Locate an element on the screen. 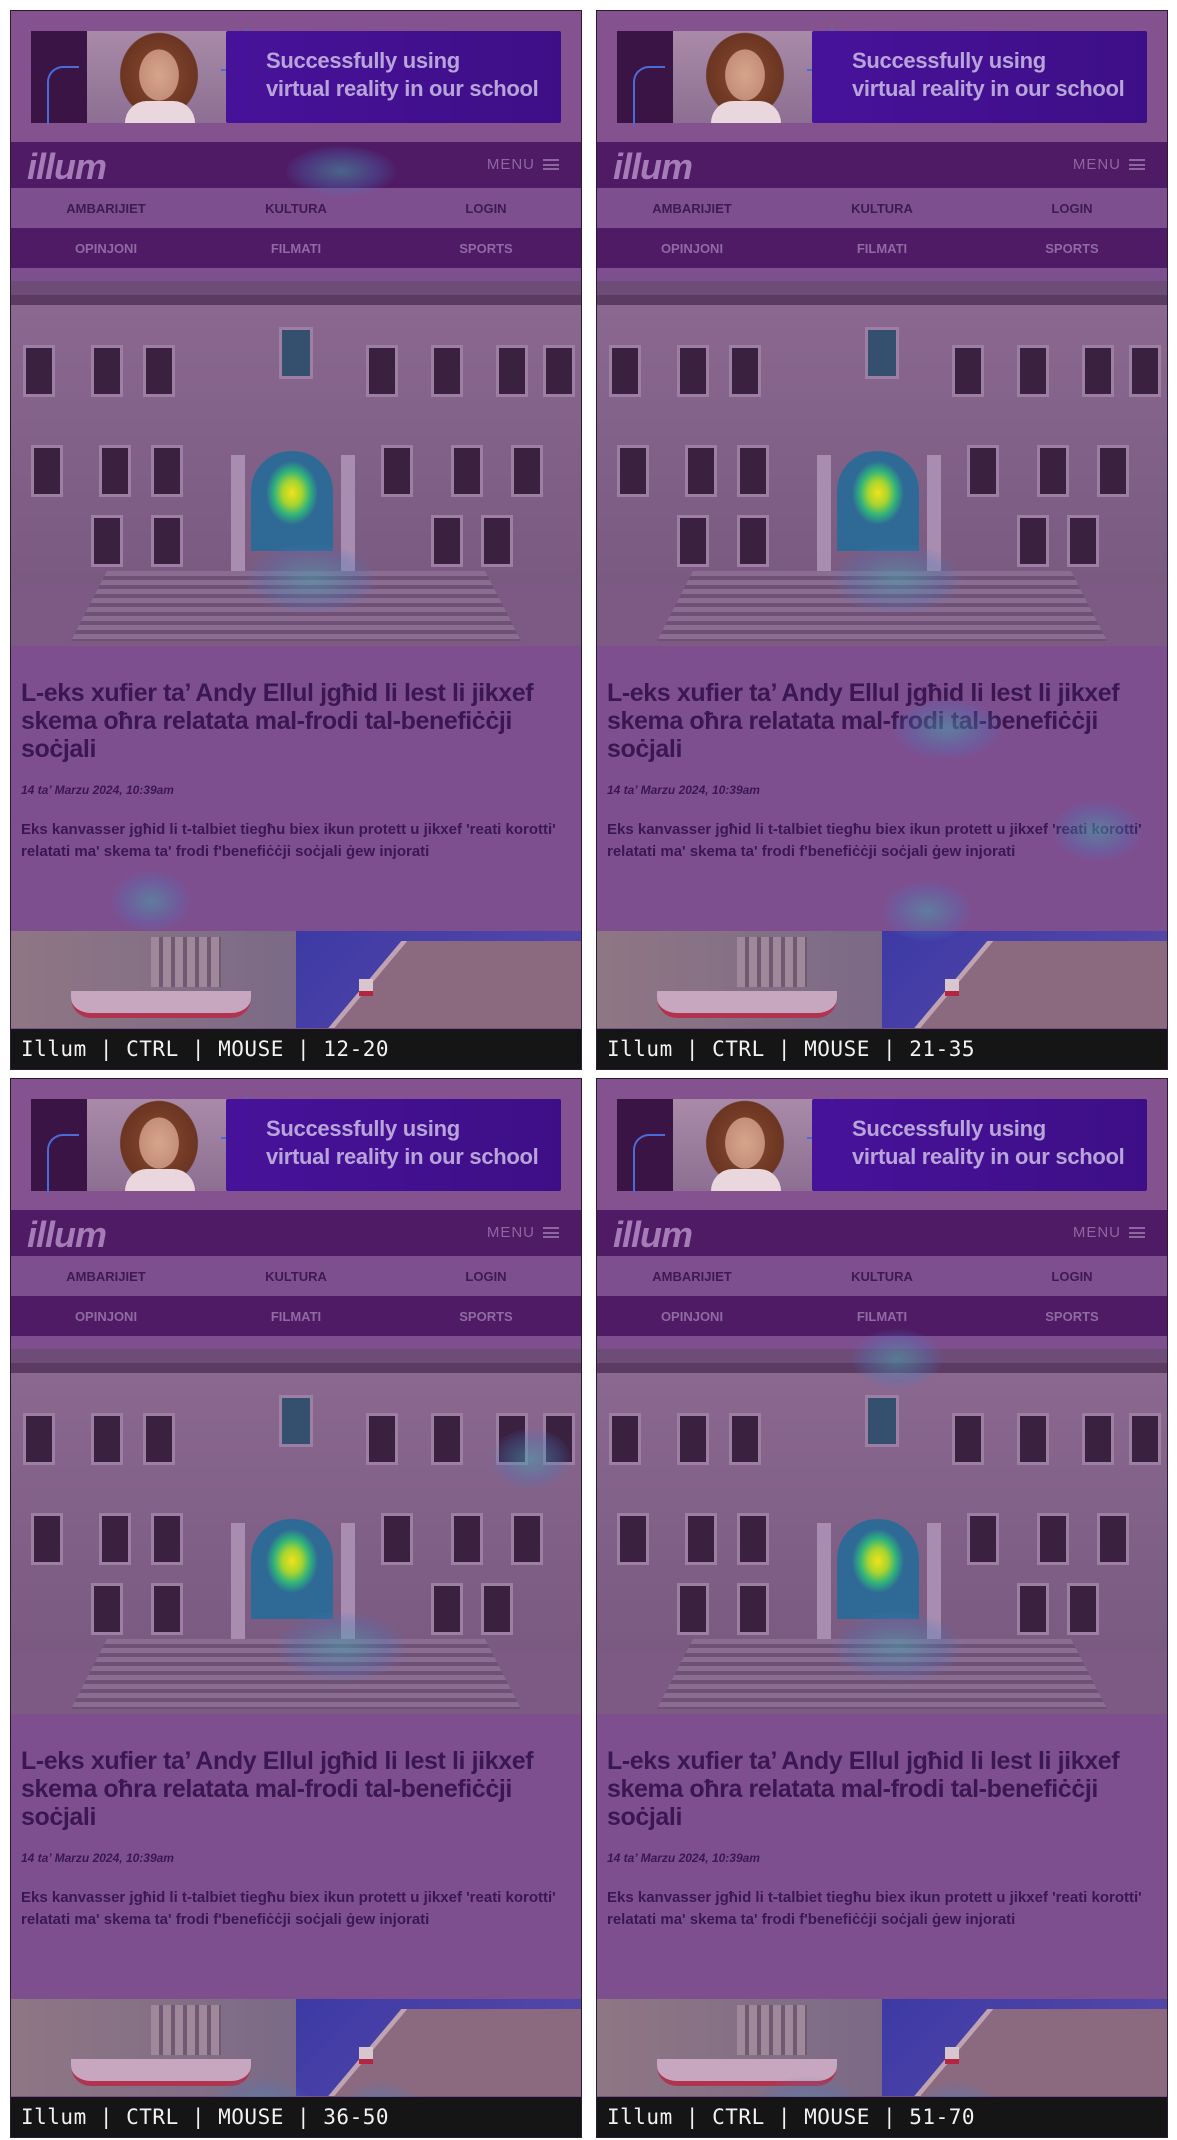  panel-caption: Illum | CTRL | MOUSE | 12-20 is located at coordinates (296, 1049).